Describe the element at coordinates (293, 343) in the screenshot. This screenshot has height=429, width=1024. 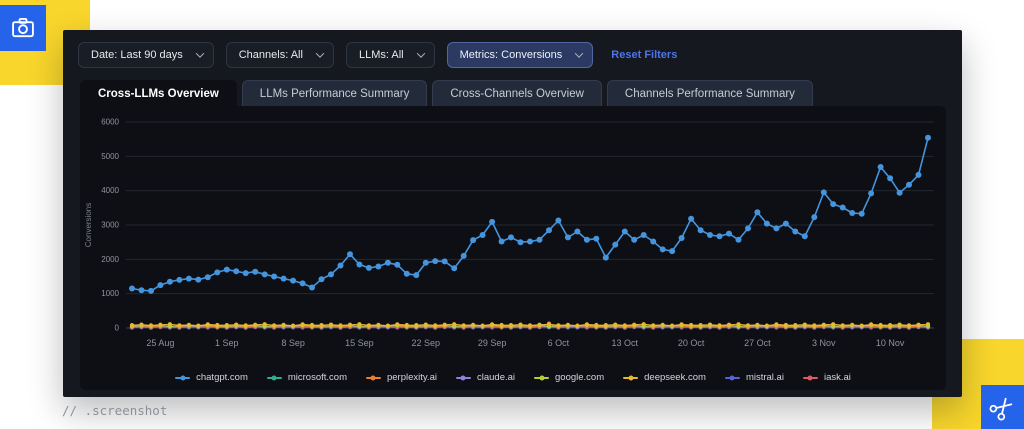
I see `x-axis-tick-label: 8 Sep` at that location.